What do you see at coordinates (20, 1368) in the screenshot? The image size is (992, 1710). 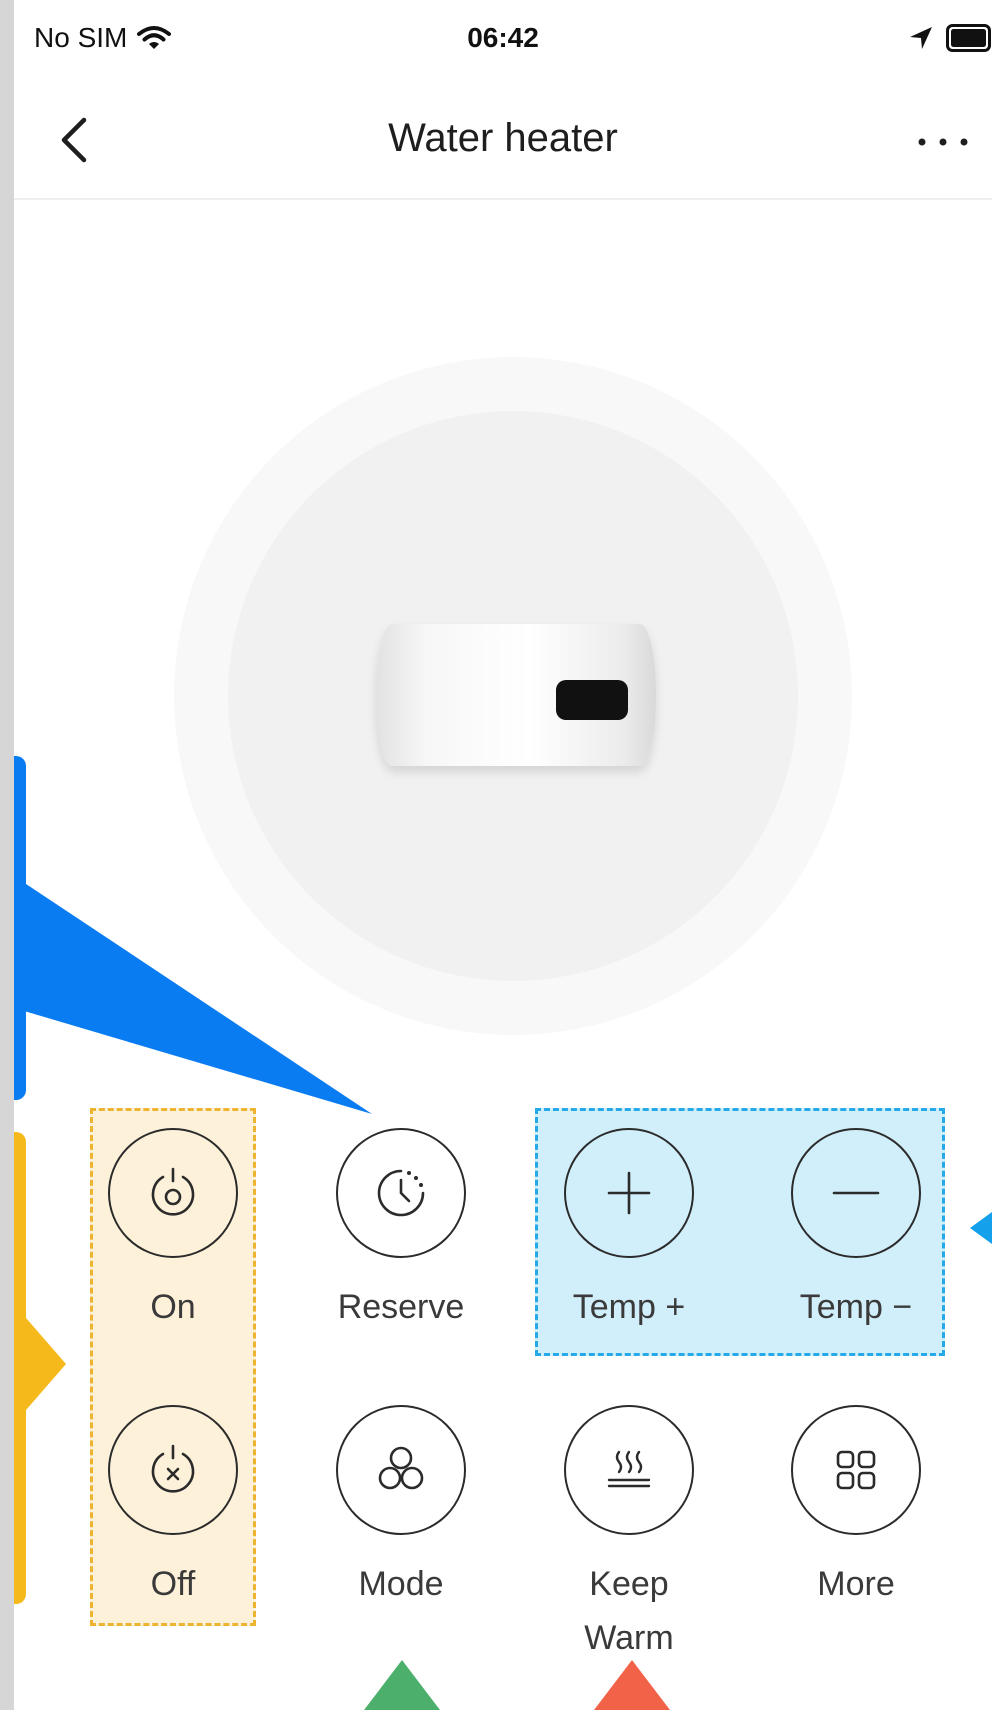 I see `yellow-callout-box` at bounding box center [20, 1368].